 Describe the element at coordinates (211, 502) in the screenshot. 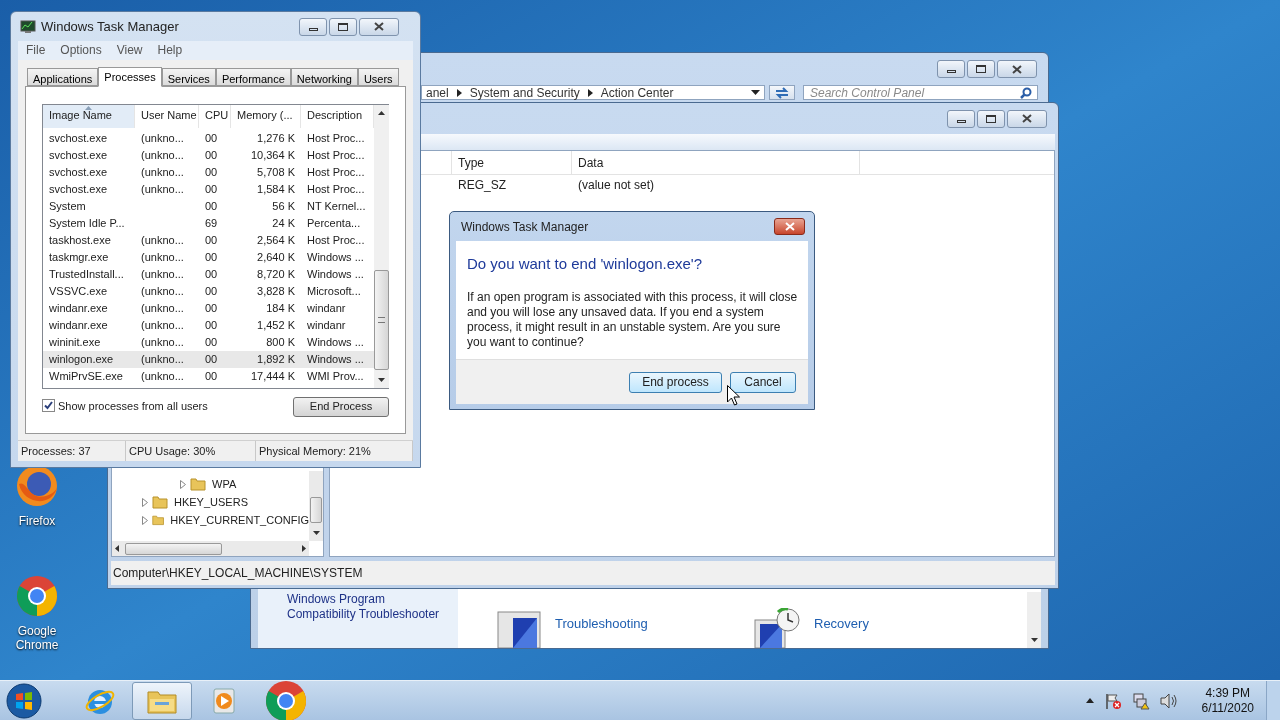

I see `tree-item: HKEY_USERS` at that location.